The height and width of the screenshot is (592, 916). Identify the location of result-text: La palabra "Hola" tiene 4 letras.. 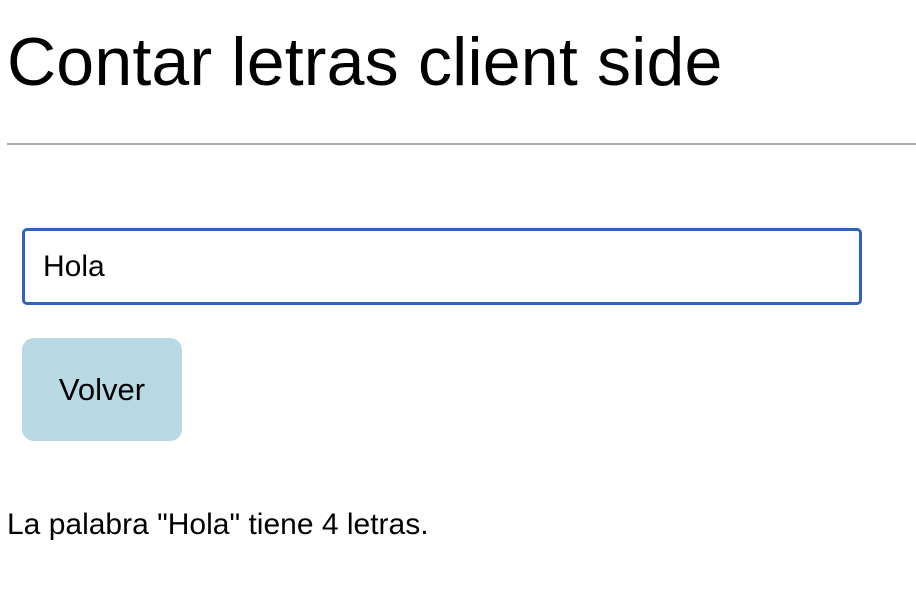
(218, 524).